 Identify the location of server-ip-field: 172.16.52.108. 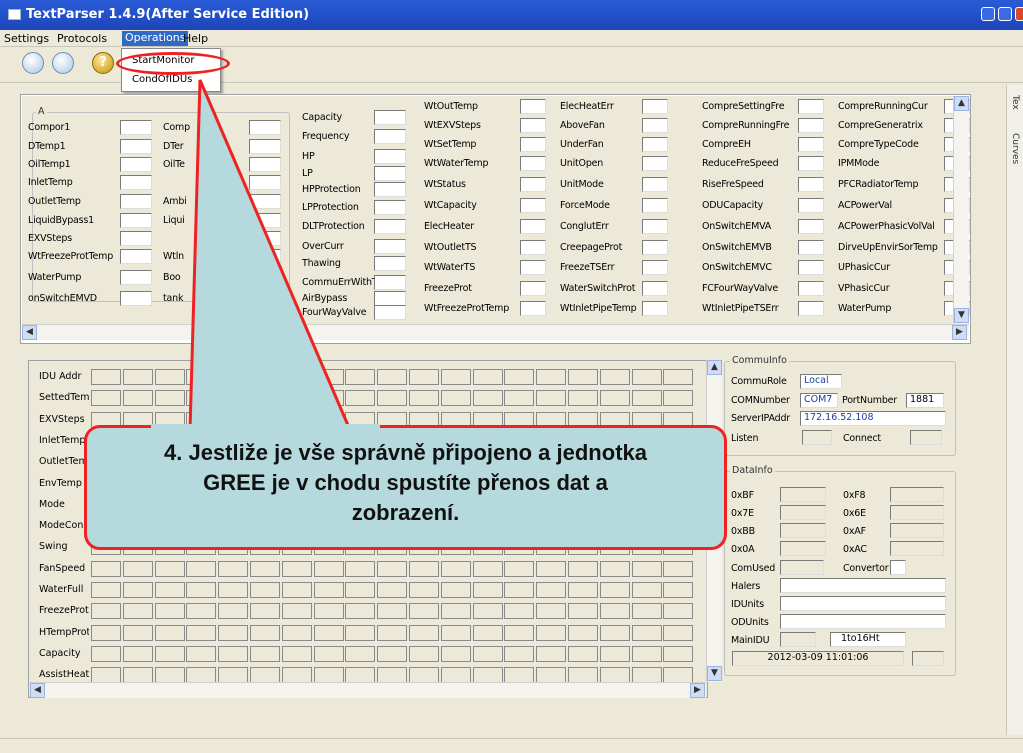
(873, 418).